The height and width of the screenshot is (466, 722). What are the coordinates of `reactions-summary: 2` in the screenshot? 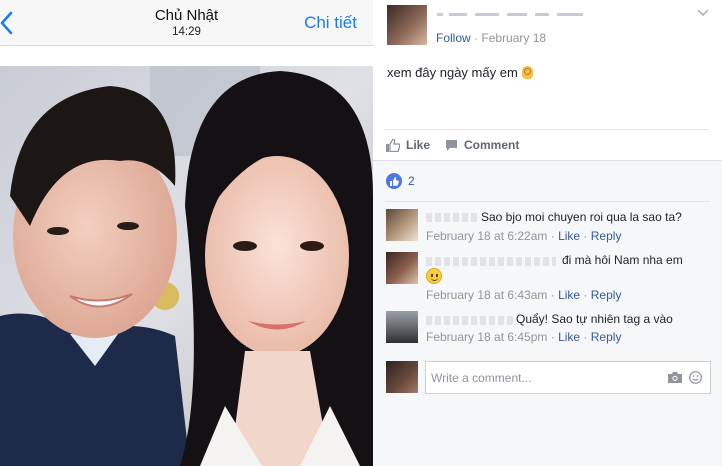 It's located at (400, 181).